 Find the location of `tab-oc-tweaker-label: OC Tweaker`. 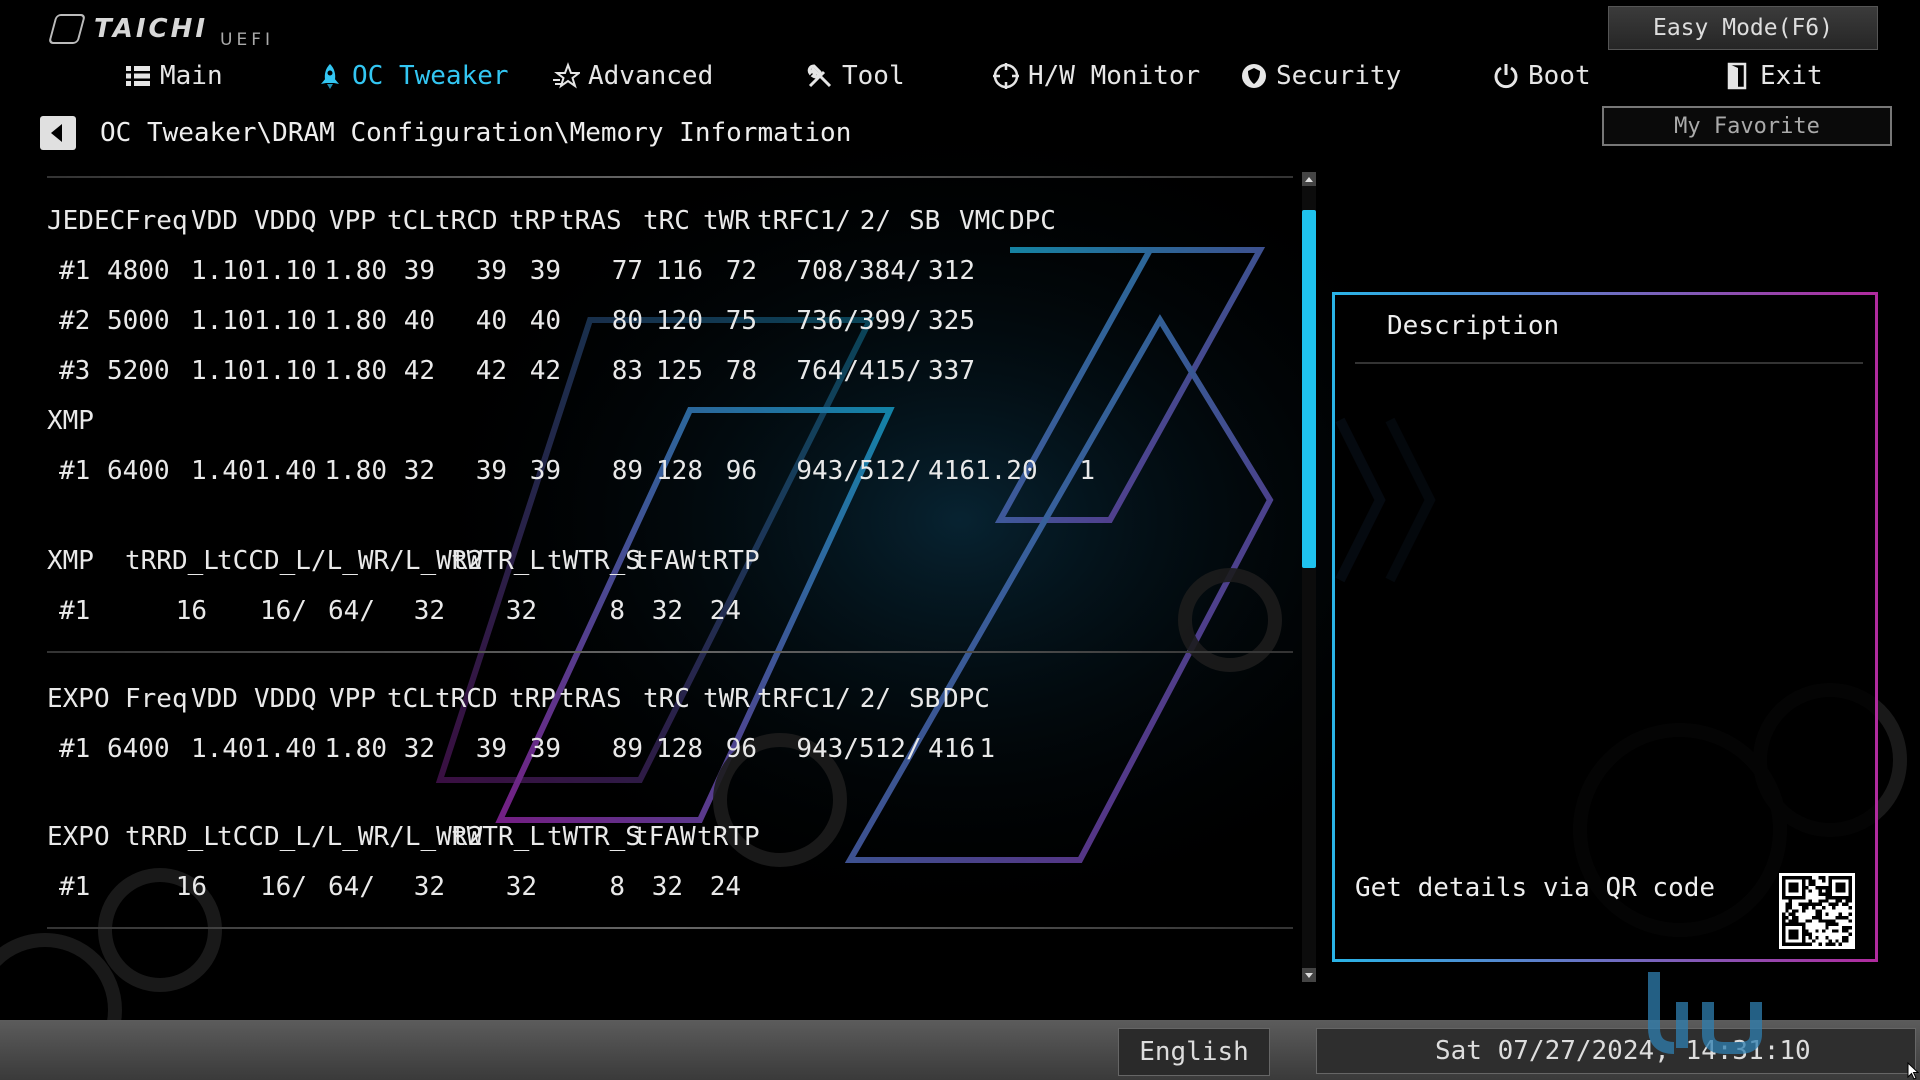

tab-oc-tweaker-label: OC Tweaker is located at coordinates (430, 76).